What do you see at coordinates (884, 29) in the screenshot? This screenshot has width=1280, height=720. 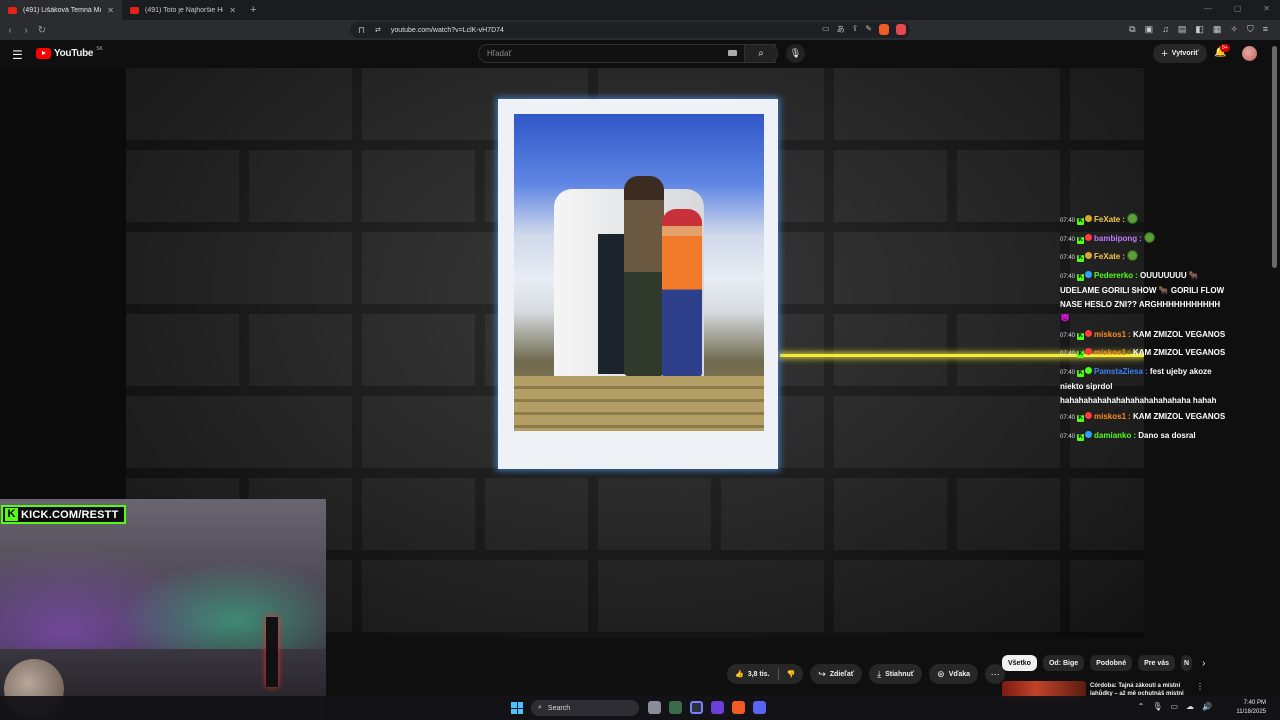 I see `brave-shields-icon` at bounding box center [884, 29].